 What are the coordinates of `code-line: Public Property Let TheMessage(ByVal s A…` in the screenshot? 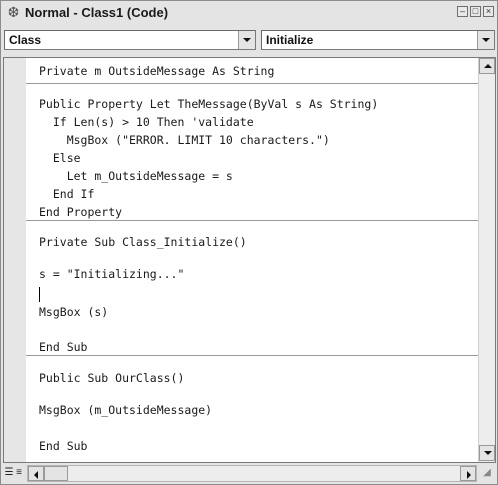 It's located at (209, 104).